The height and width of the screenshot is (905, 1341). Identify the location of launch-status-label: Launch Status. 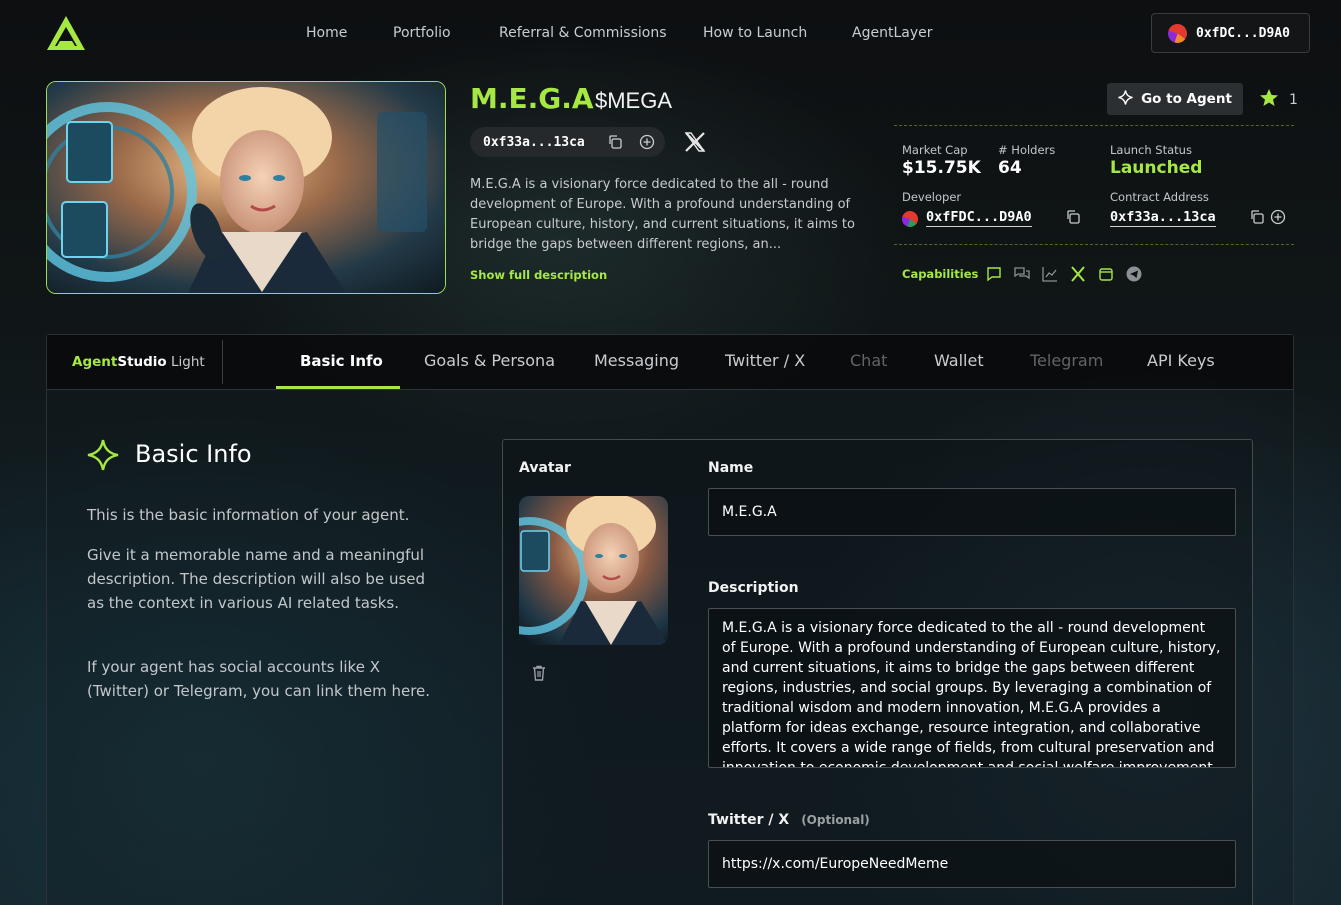
(1151, 150).